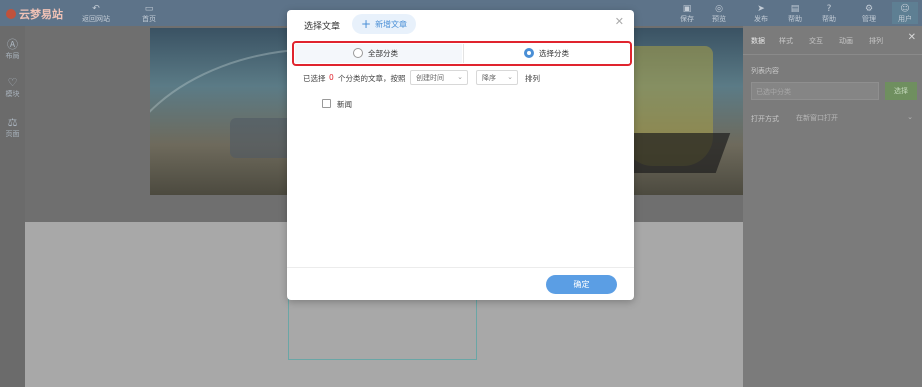 Image resolution: width=922 pixels, height=387 pixels. Describe the element at coordinates (149, 9) in the screenshot. I see `page-icon: ▭` at that location.